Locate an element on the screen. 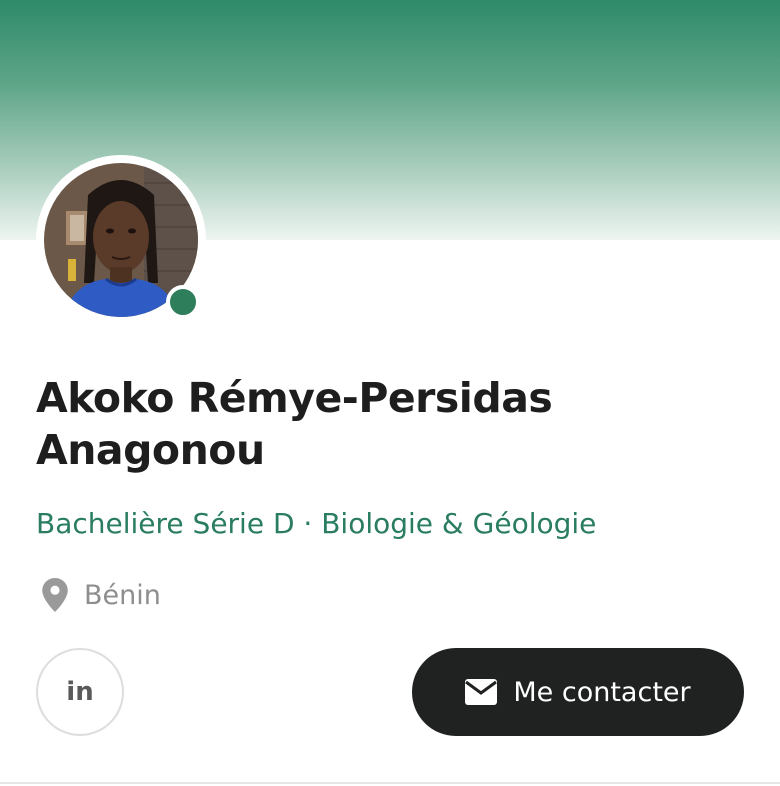 The height and width of the screenshot is (786, 780). card-divider is located at coordinates (390, 783).